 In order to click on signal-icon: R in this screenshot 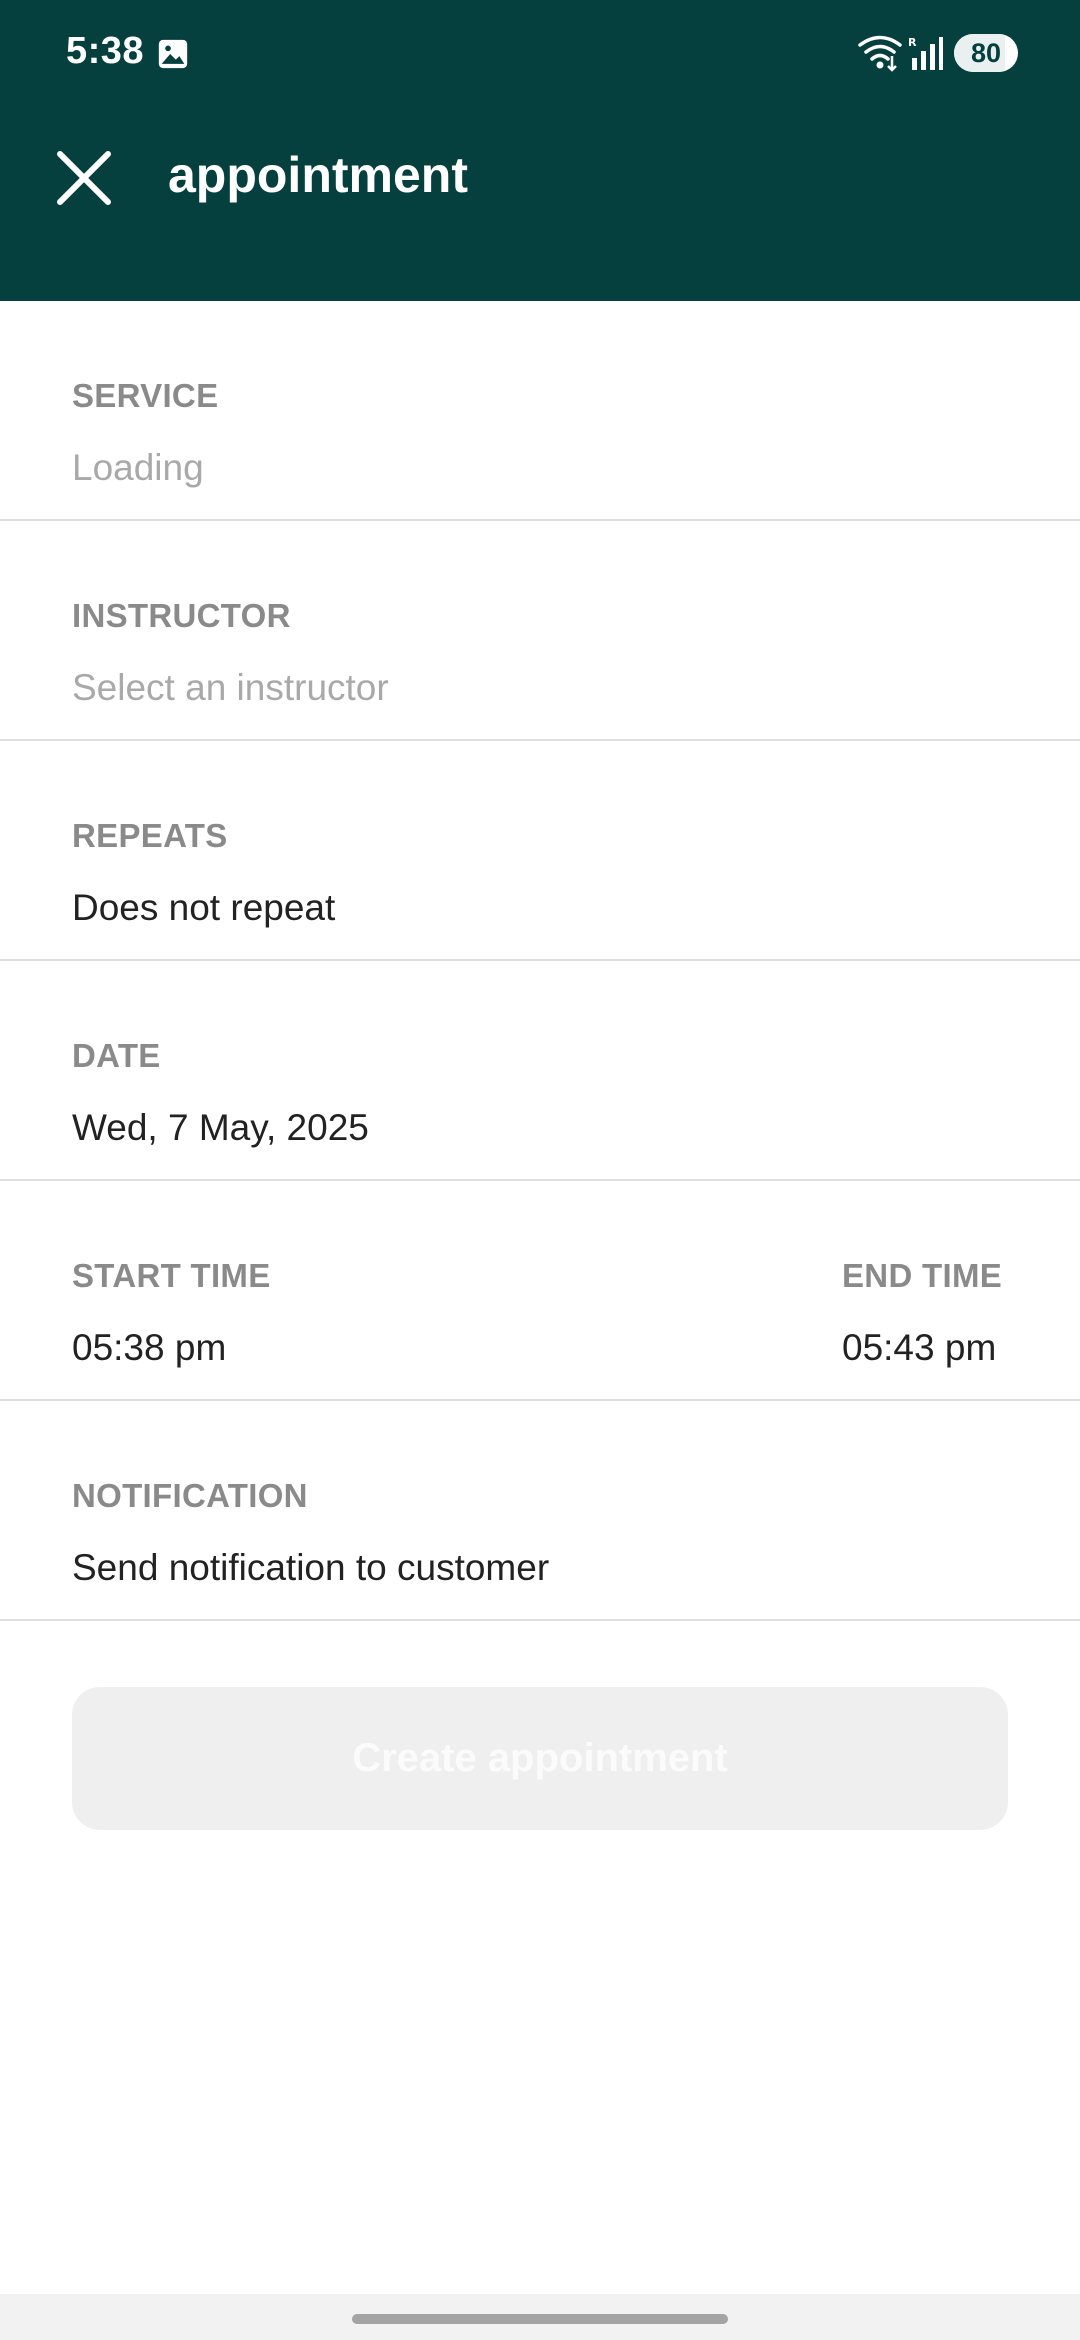, I will do `click(925, 53)`.